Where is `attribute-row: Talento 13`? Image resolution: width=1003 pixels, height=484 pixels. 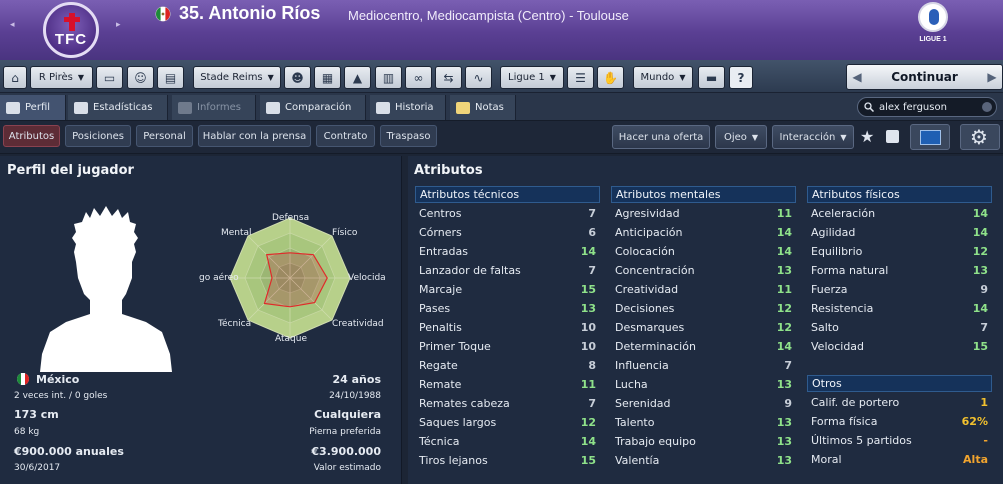 attribute-row: Talento 13 is located at coordinates (703, 422).